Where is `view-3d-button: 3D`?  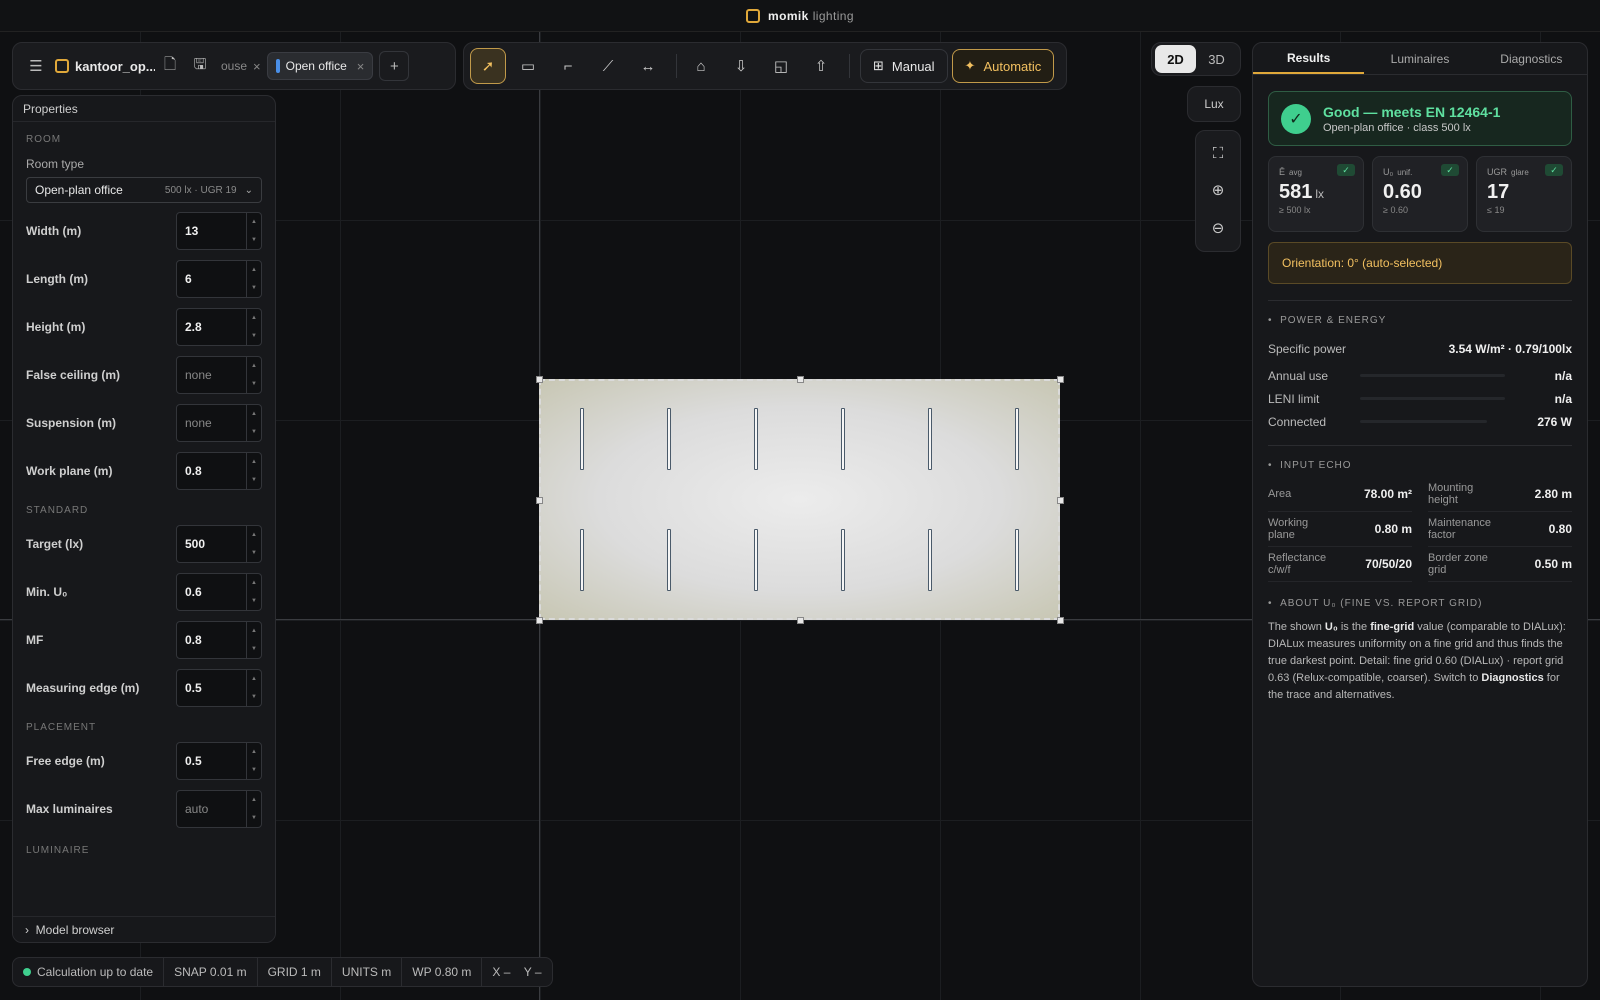
view-3d-button: 3D is located at coordinates (1216, 59).